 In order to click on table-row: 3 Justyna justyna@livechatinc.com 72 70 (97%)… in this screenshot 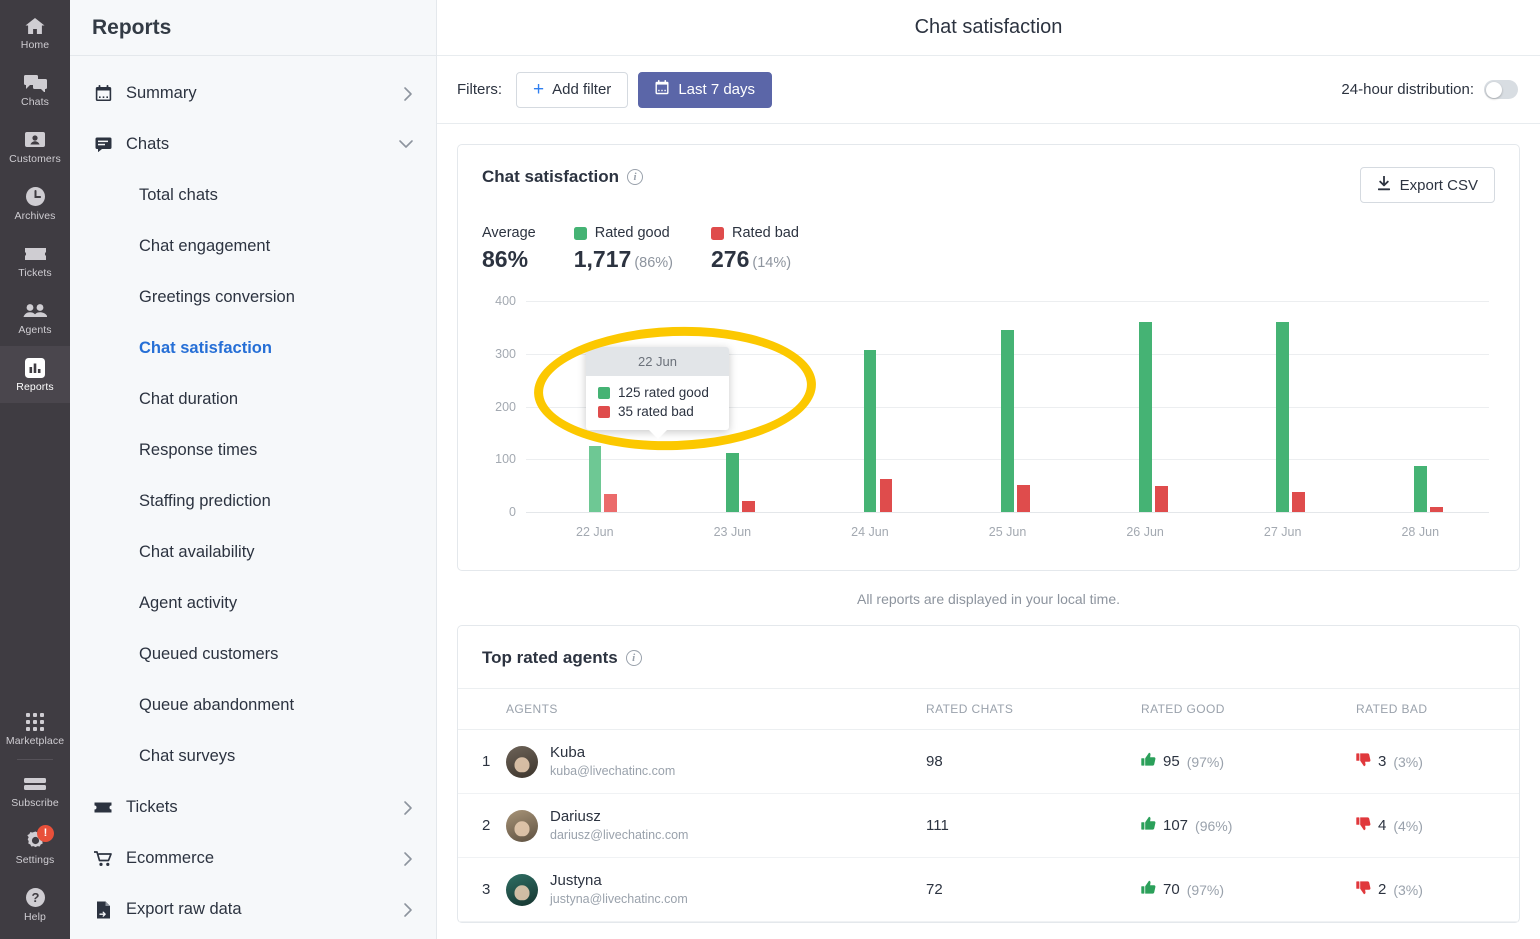, I will do `click(988, 889)`.